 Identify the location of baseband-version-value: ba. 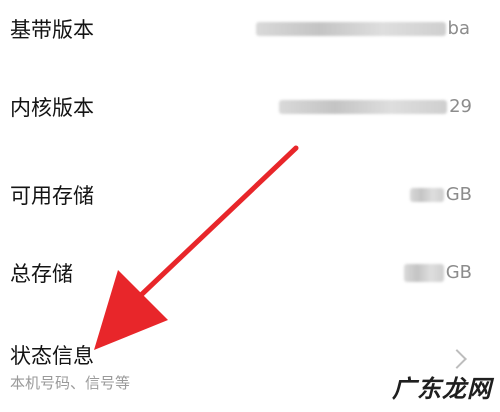
(362, 28).